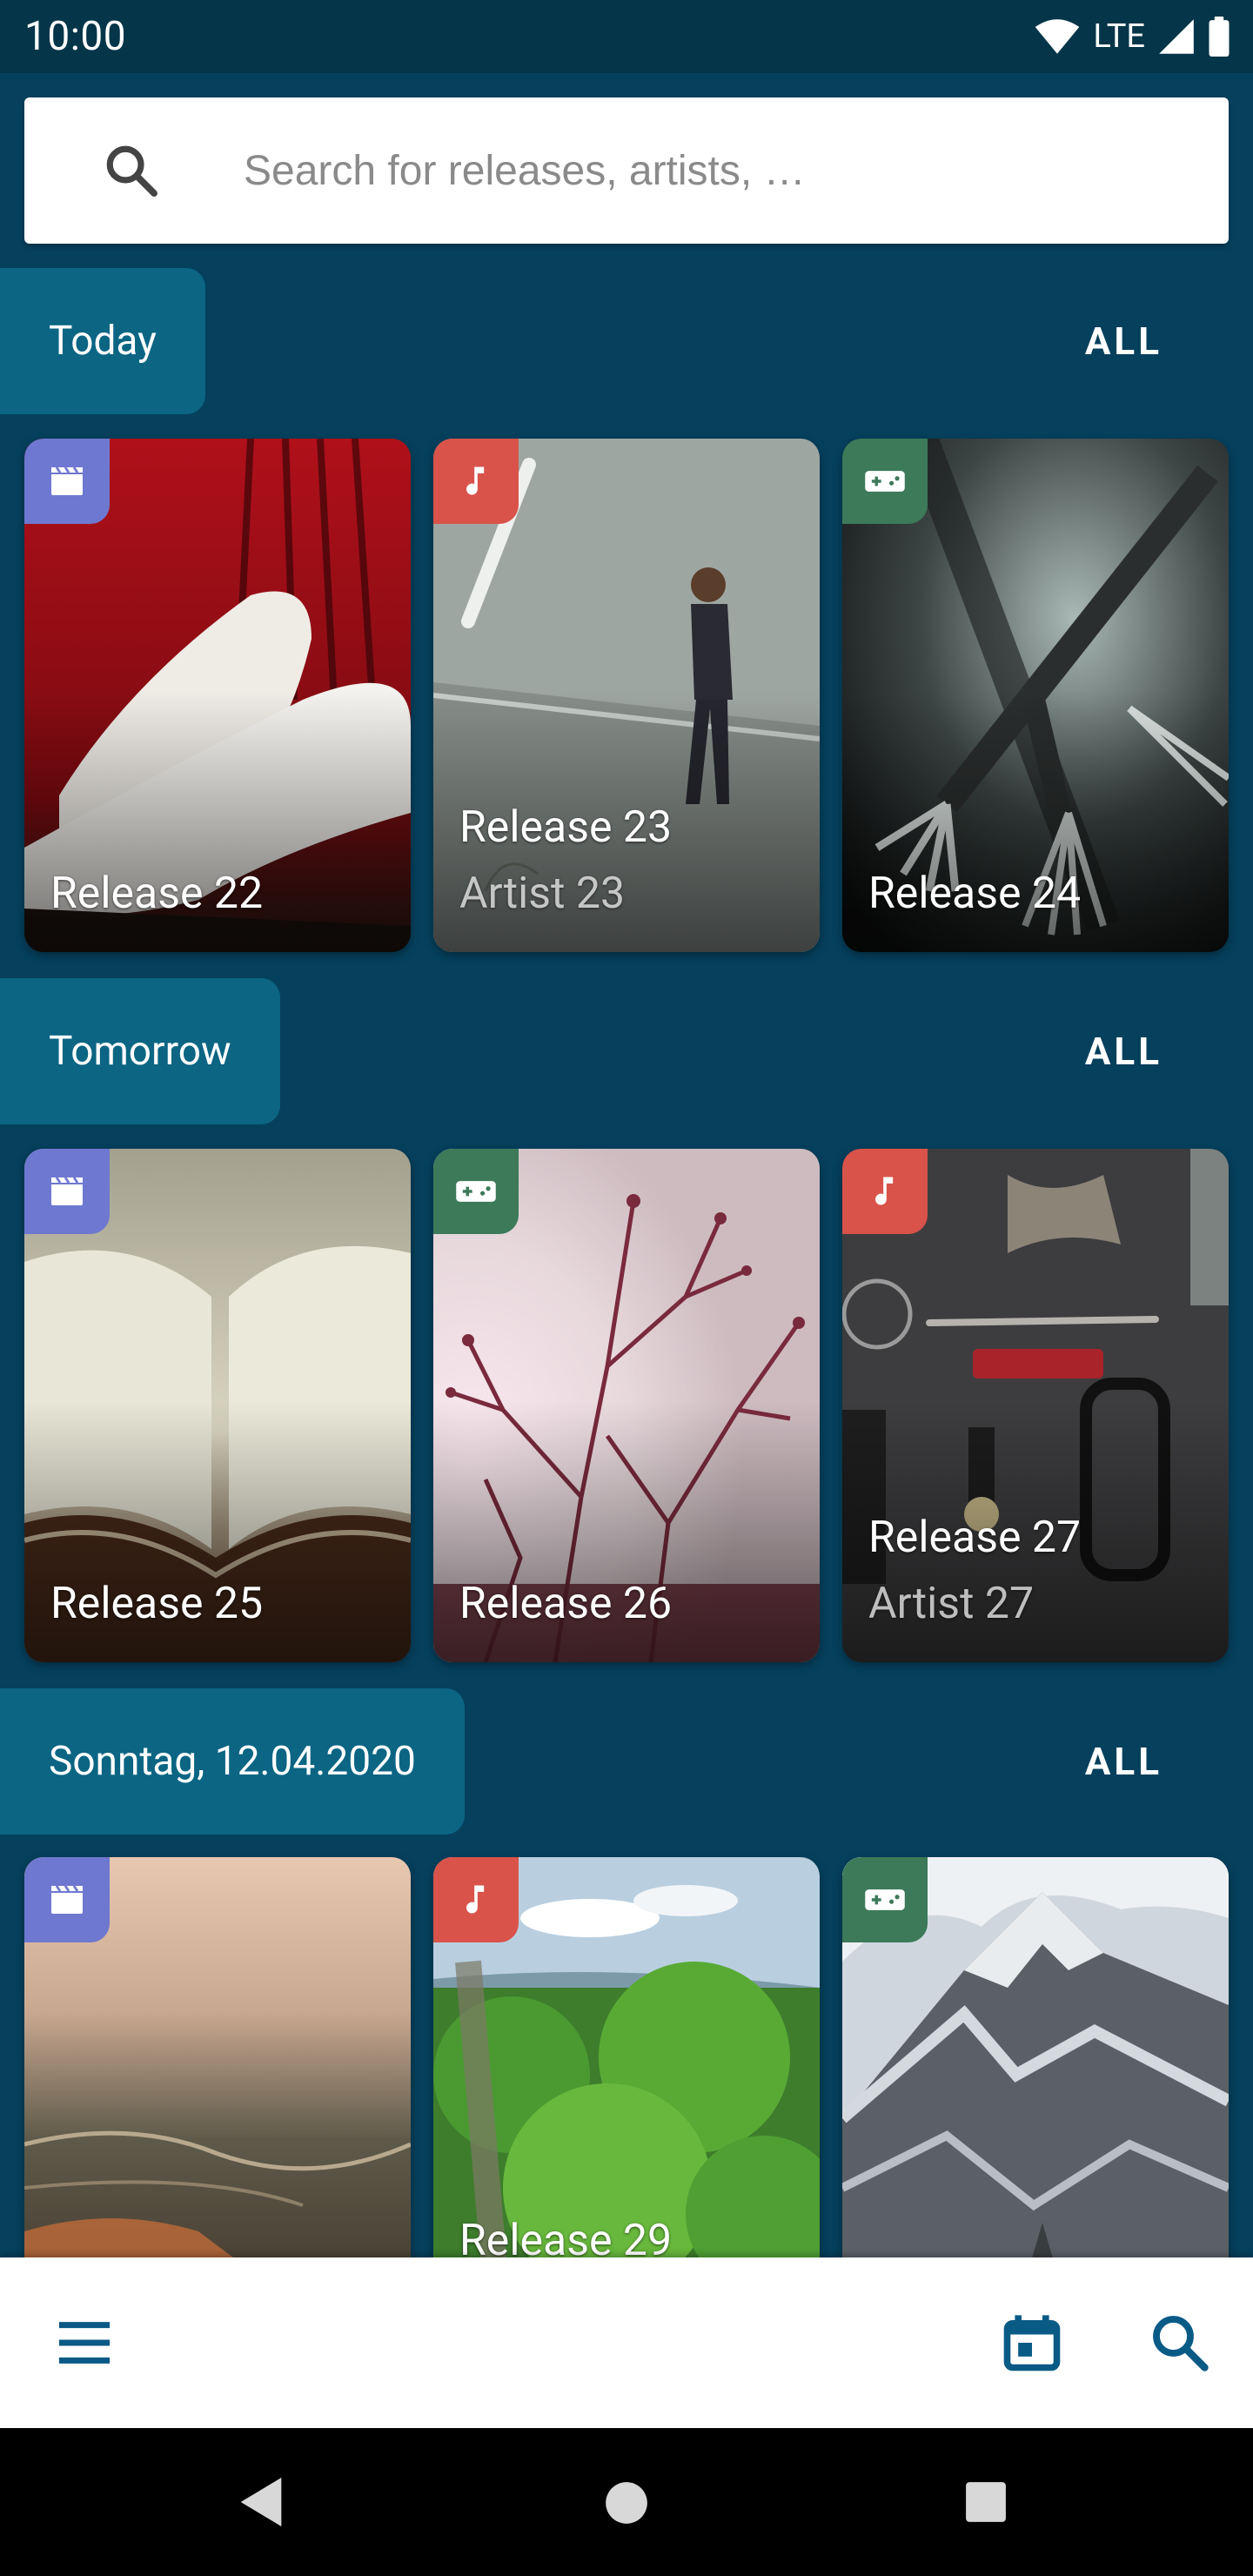 This screenshot has height=2576, width=1253. What do you see at coordinates (1035, 696) in the screenshot?
I see `release-card: Release 24` at bounding box center [1035, 696].